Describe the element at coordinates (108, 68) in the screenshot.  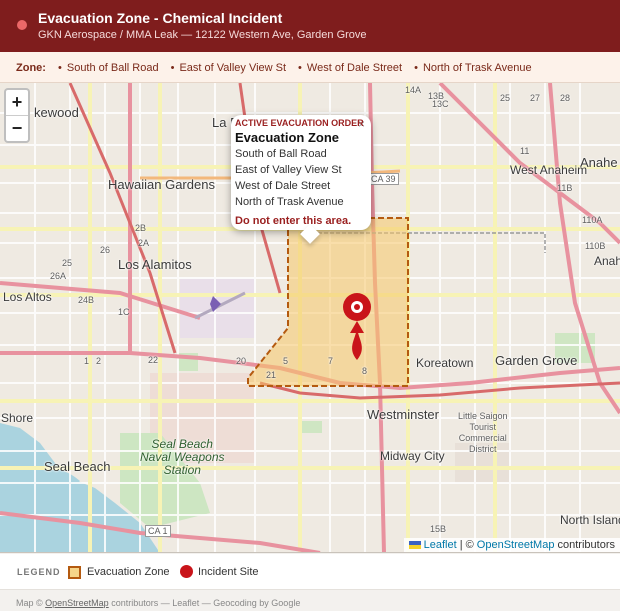
I see `zone-item: South of Ball Road` at that location.